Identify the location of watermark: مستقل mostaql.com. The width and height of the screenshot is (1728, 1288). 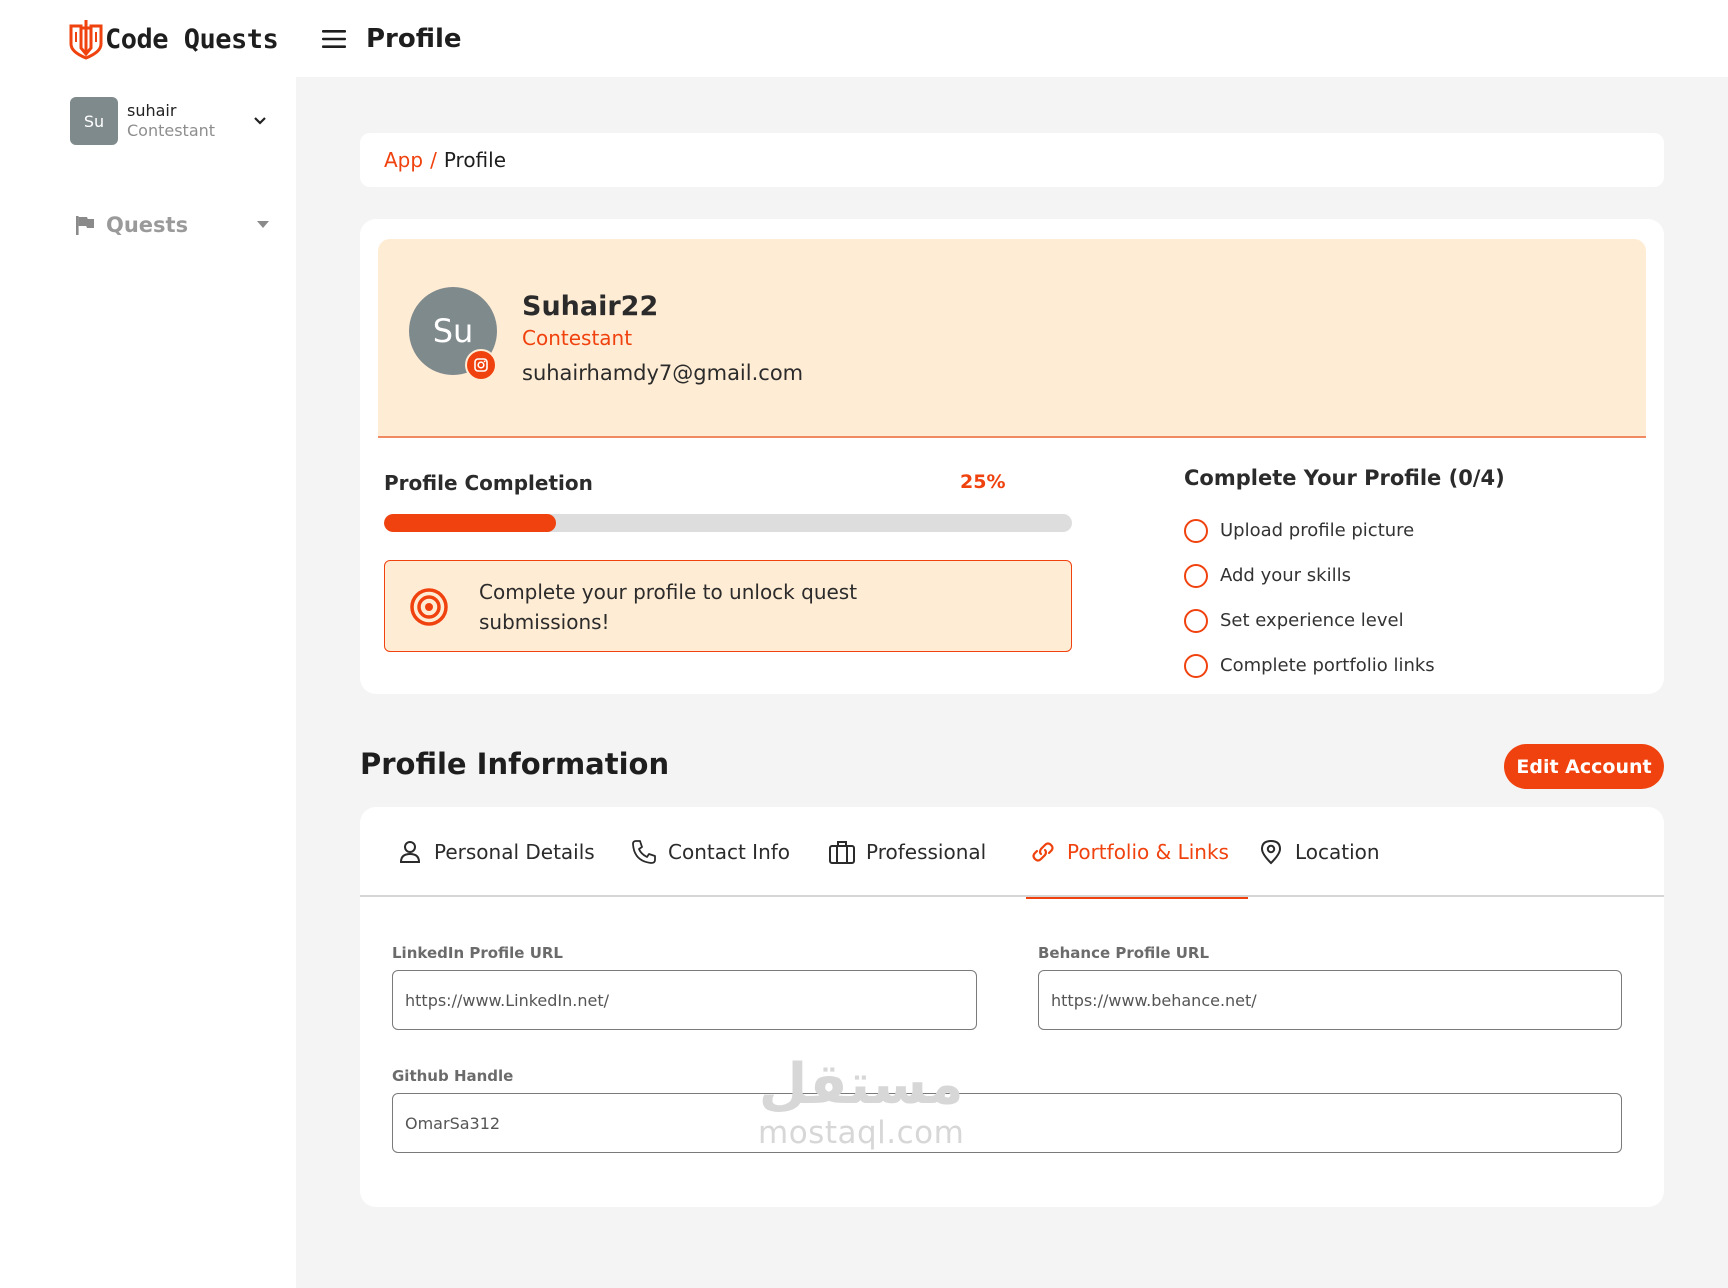
(861, 1102).